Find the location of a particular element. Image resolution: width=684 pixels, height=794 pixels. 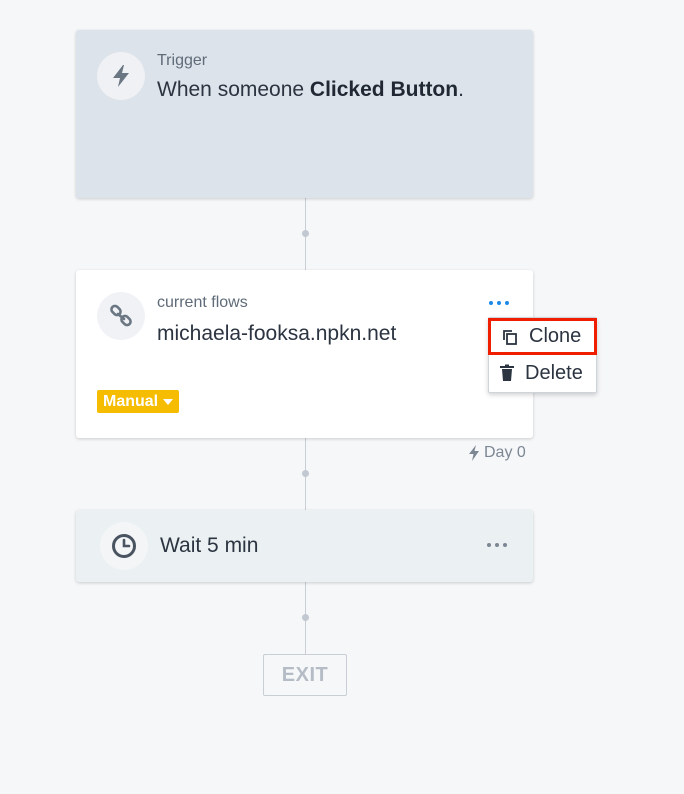

delete-menu-item: Delete is located at coordinates (542, 373).